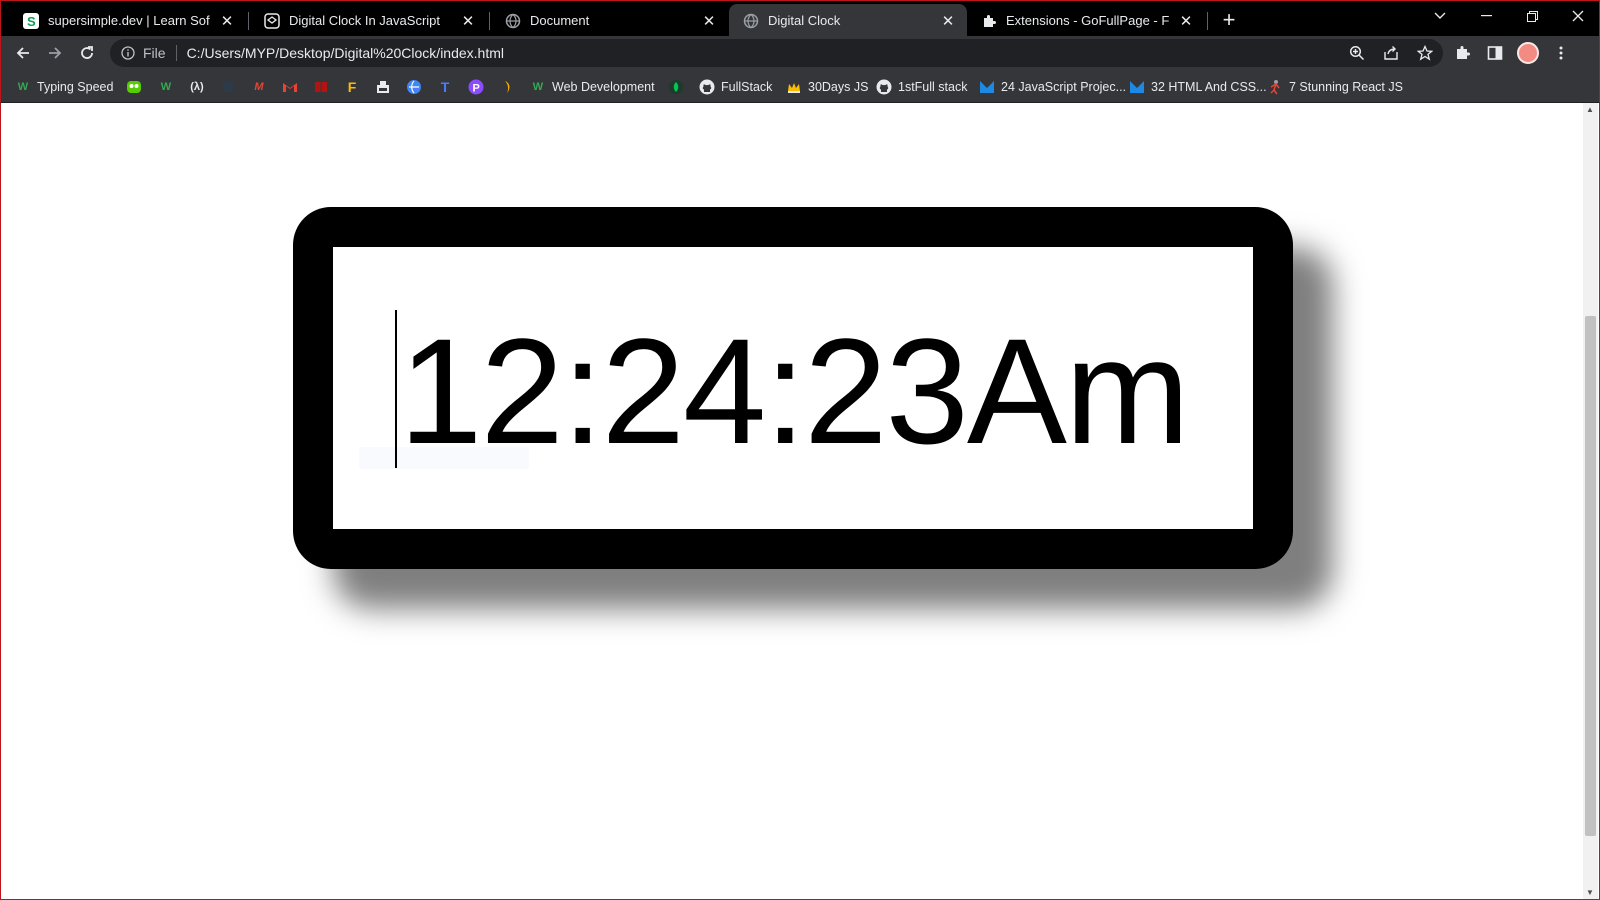 This screenshot has height=900, width=1600. I want to click on puzzle-icon, so click(989, 21).